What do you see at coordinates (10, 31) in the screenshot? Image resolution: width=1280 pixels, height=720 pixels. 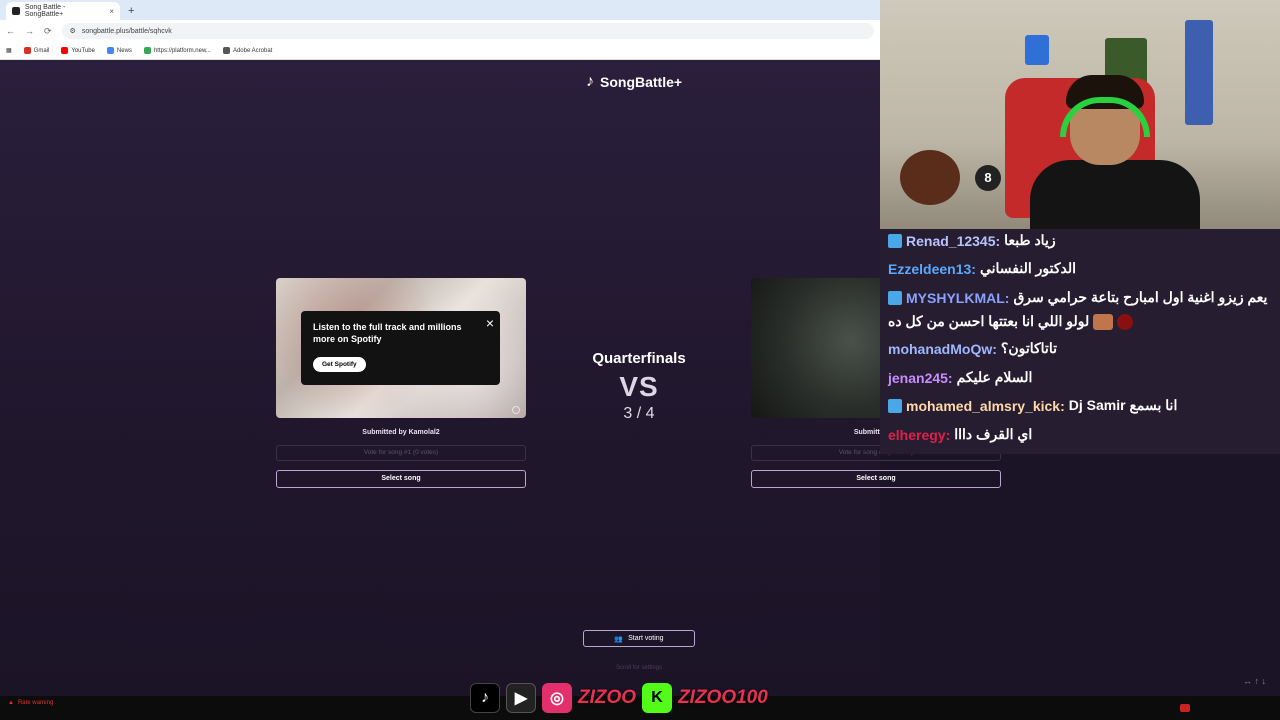 I see `back-icon: ←` at bounding box center [10, 31].